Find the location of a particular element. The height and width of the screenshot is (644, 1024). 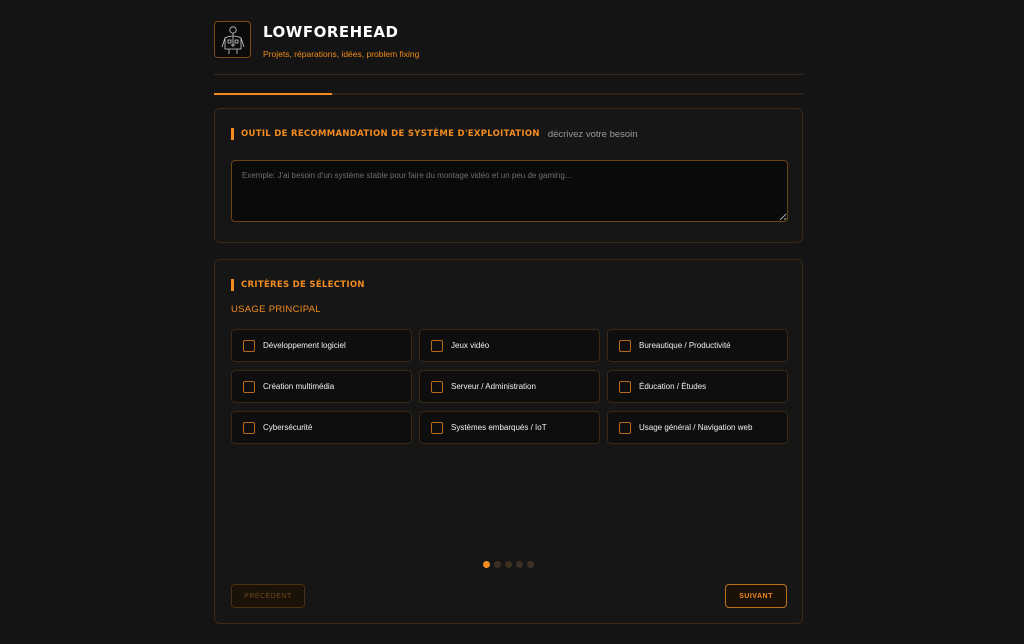

usage-option: Cybersécurité is located at coordinates (321, 427).